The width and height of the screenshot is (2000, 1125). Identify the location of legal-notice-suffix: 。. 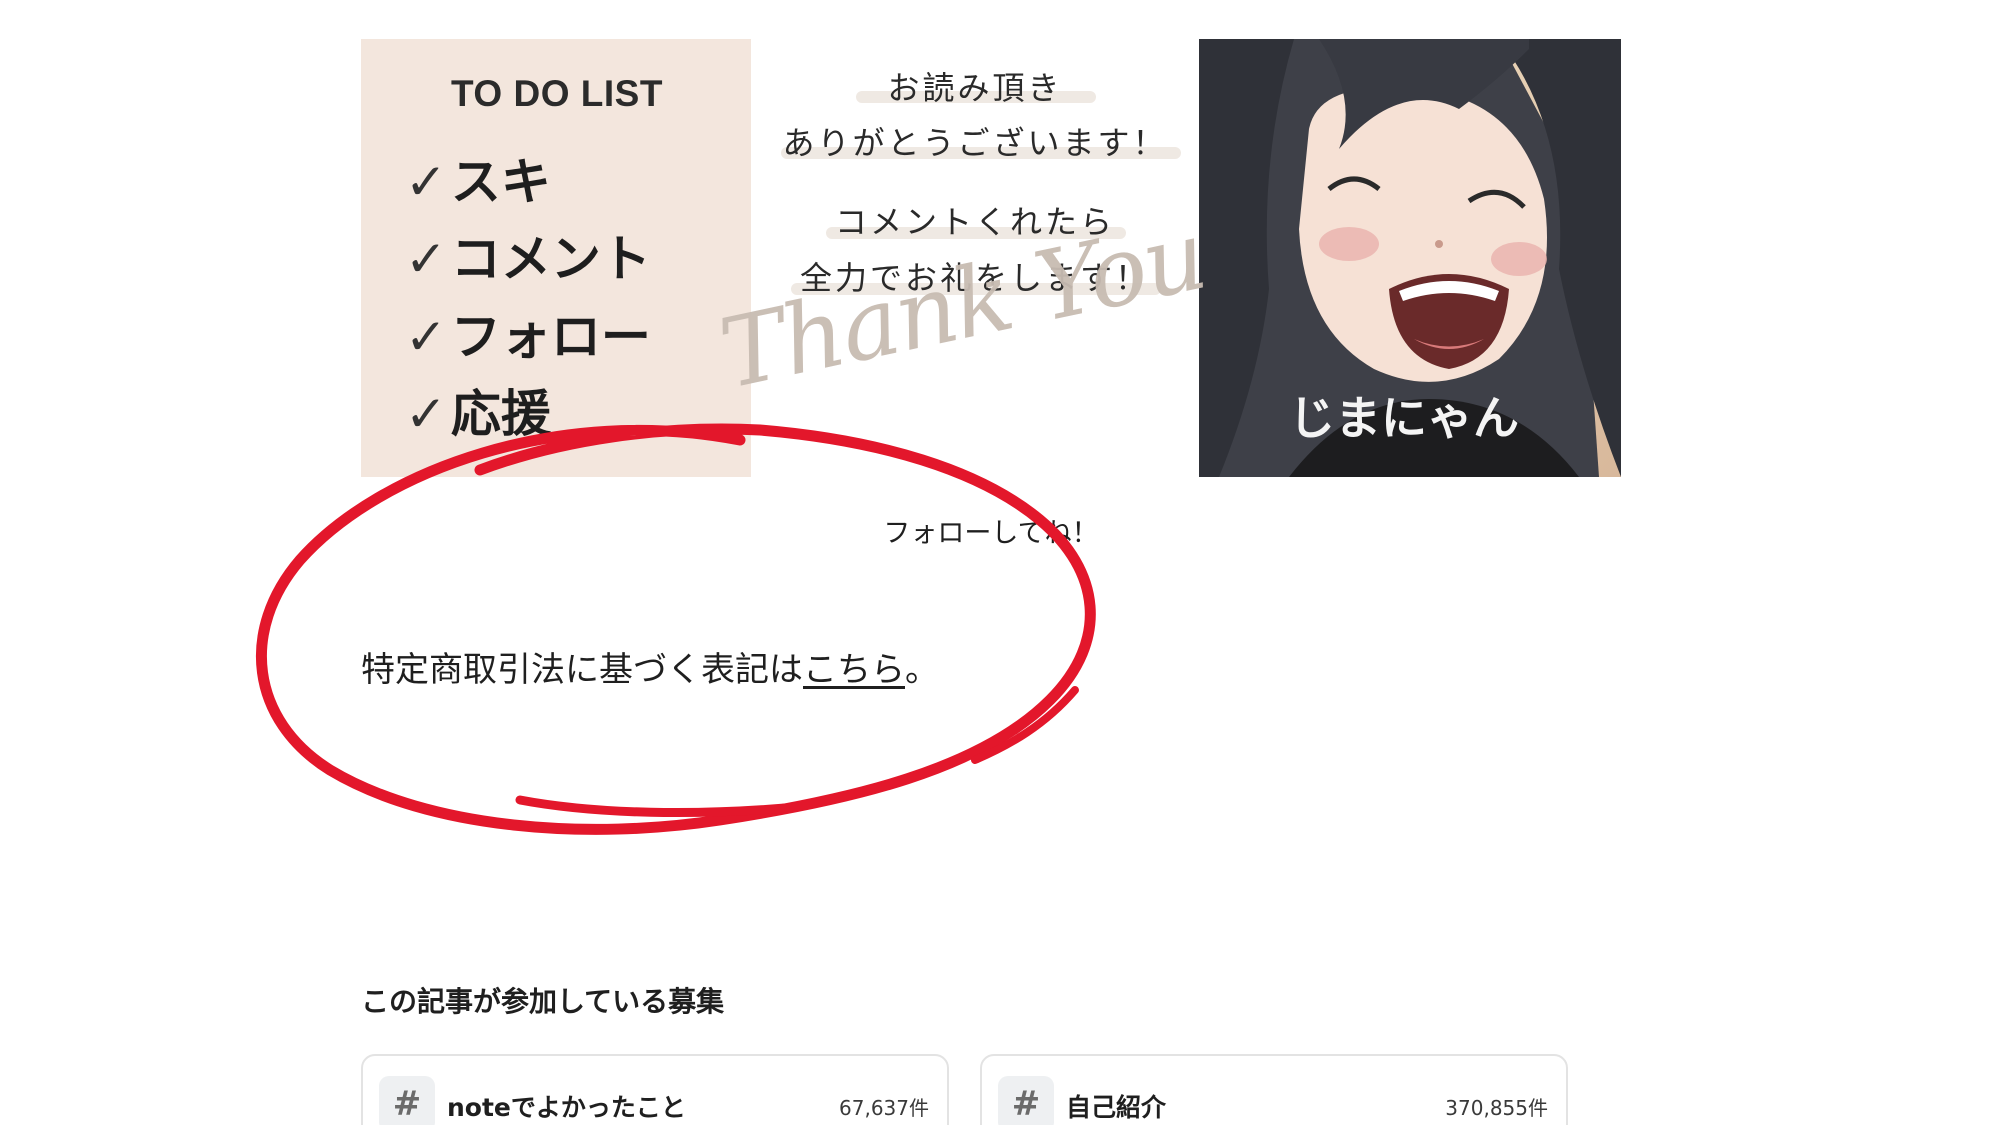
(922, 670).